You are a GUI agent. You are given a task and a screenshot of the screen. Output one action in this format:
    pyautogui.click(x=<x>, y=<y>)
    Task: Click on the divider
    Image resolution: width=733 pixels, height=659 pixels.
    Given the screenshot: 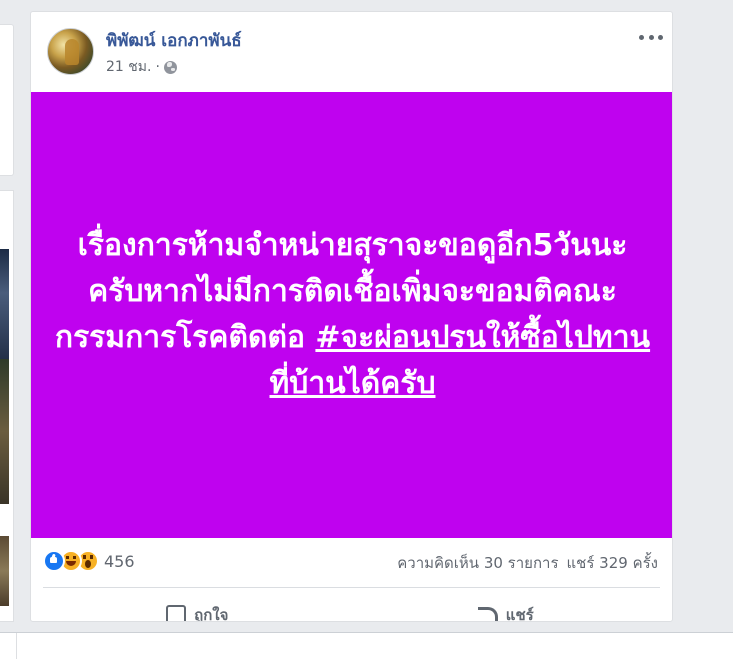 What is the action you would take?
    pyautogui.click(x=351, y=587)
    